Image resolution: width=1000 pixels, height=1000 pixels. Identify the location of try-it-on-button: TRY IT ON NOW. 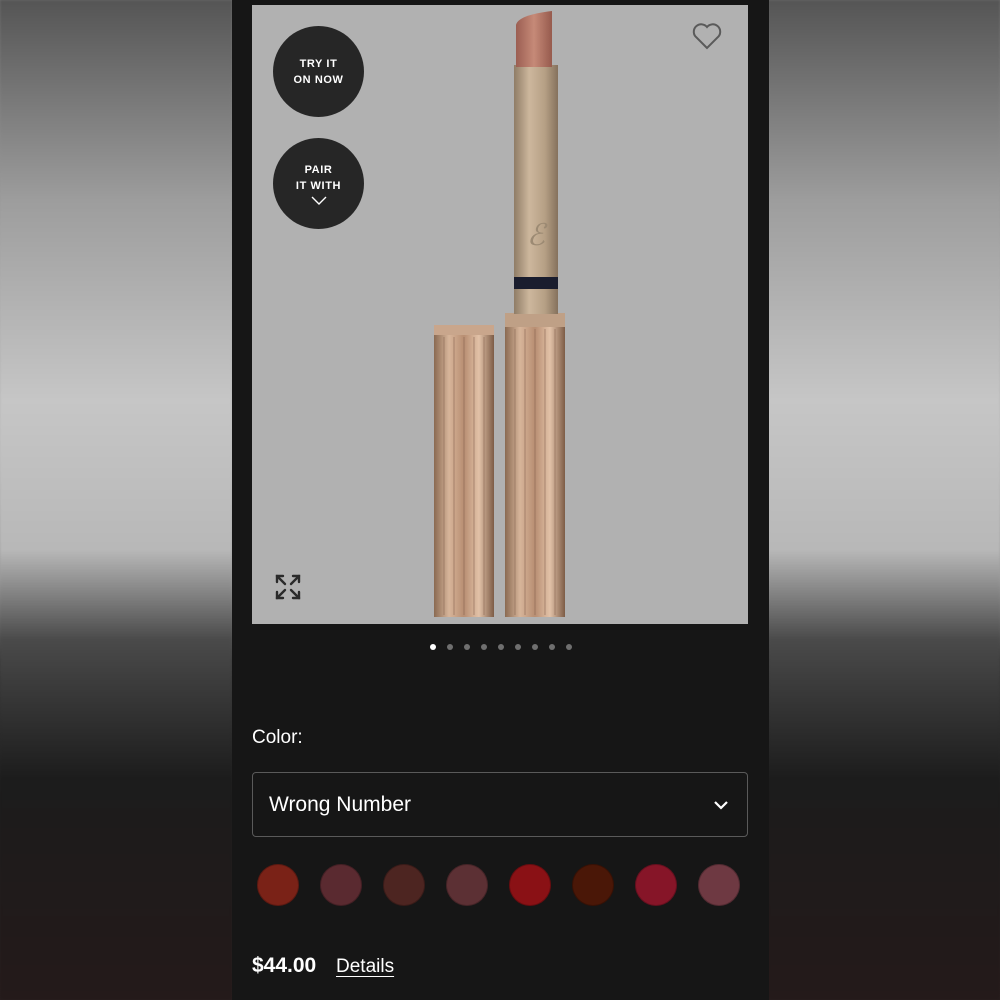
(318, 71).